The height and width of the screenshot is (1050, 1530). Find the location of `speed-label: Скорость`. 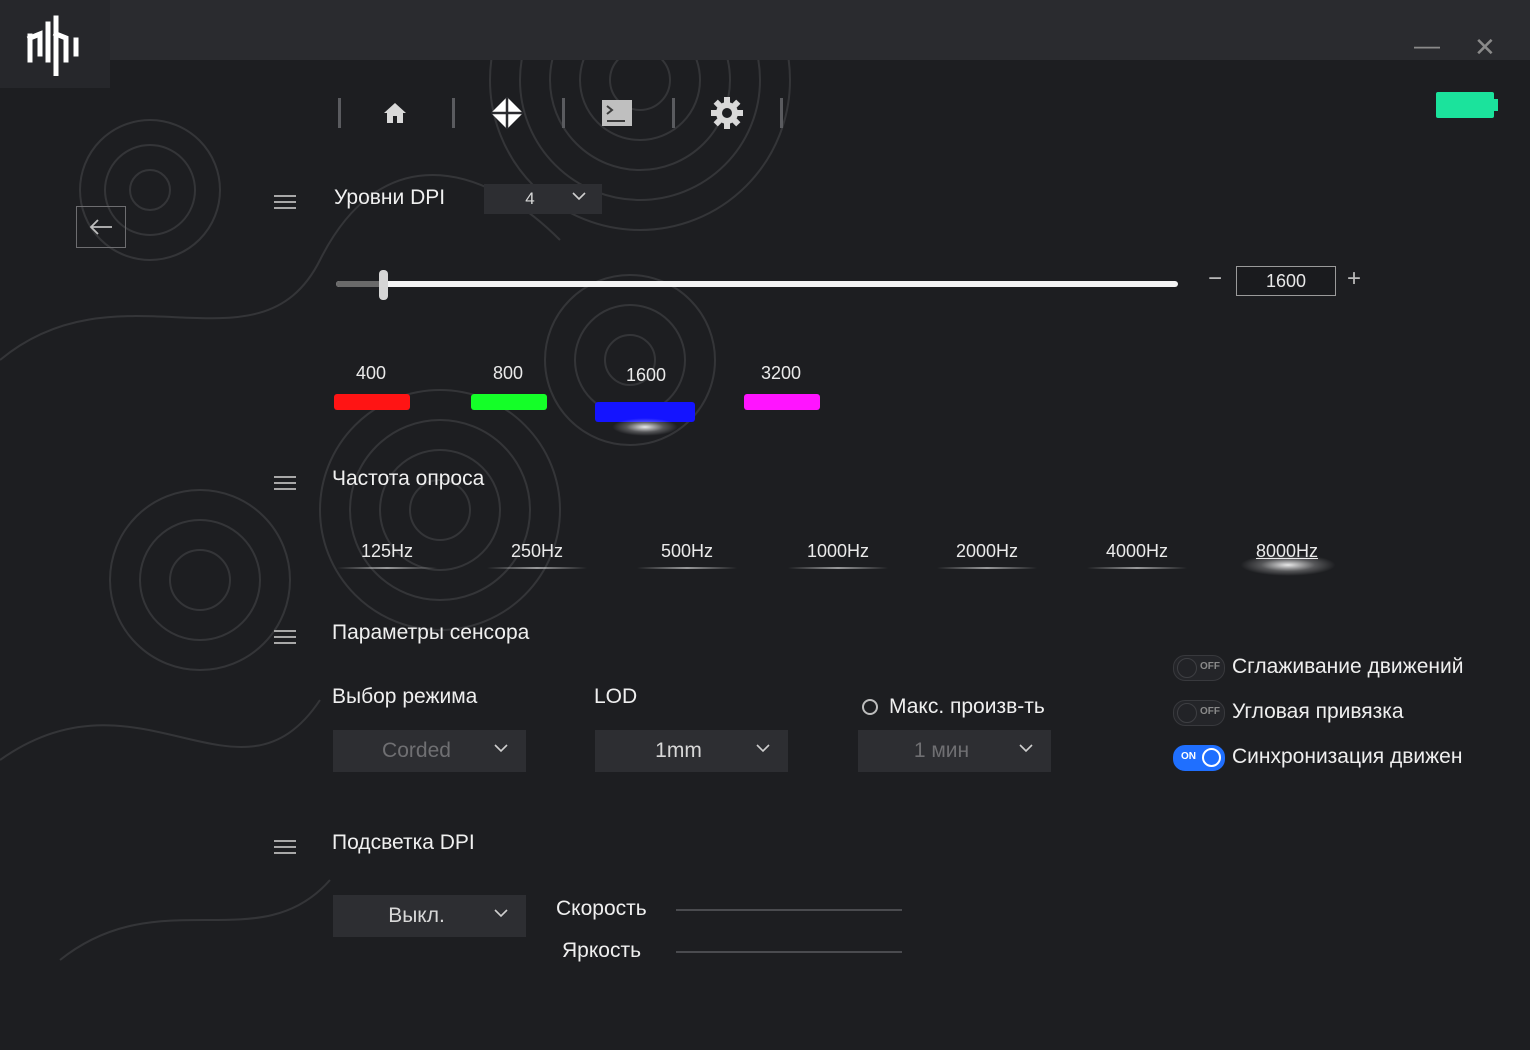

speed-label: Скорость is located at coordinates (601, 908).